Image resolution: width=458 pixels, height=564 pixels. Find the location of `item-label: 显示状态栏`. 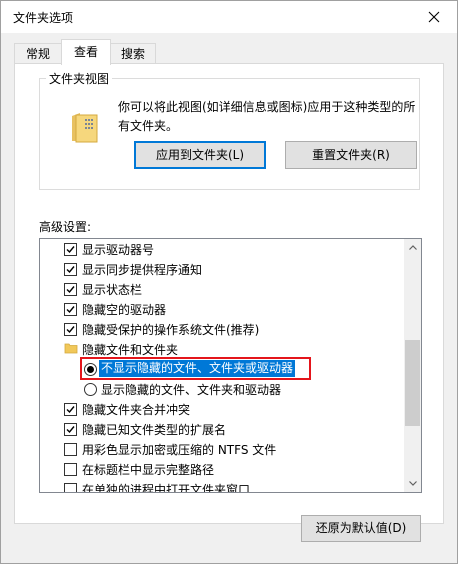

item-label: 显示状态栏 is located at coordinates (112, 290).